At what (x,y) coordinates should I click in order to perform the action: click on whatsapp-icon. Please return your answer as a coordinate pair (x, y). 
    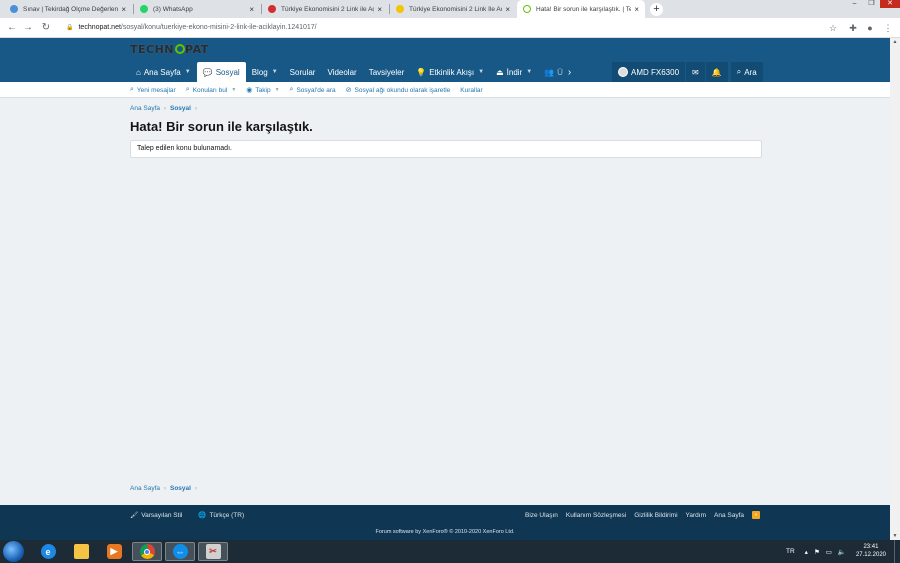
    Looking at the image, I should click on (144, 9).